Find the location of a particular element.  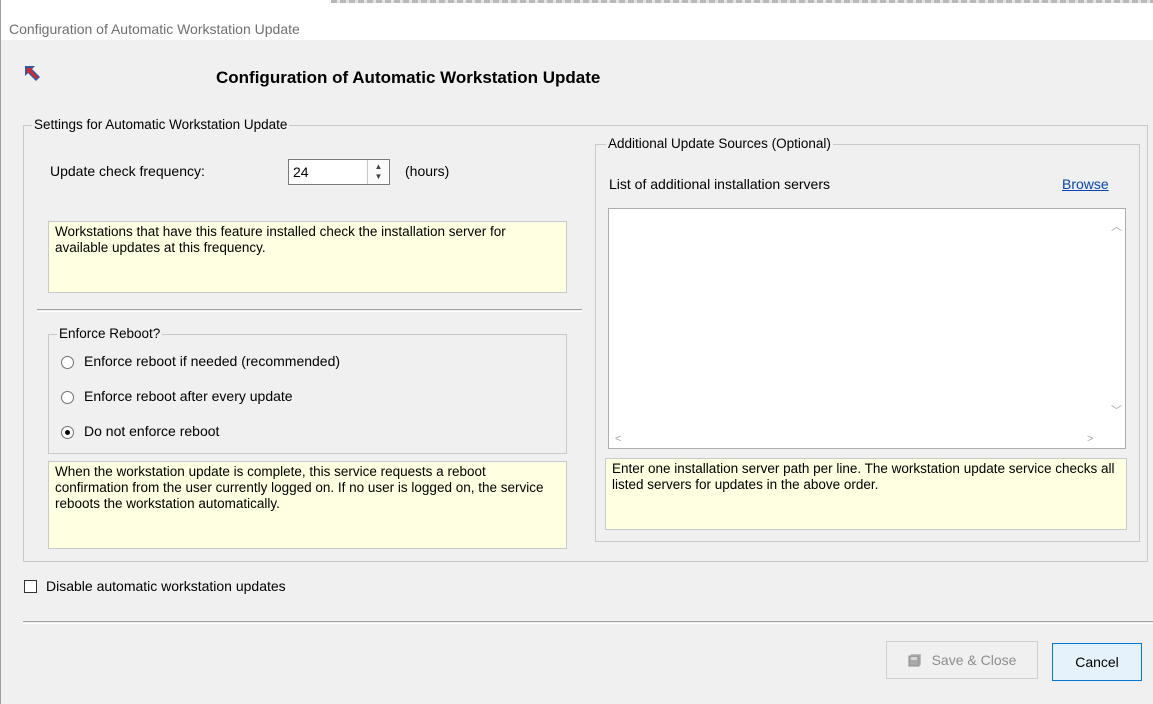

radio-reboot-every-update-label: Enforce reboot after every update is located at coordinates (188, 396).